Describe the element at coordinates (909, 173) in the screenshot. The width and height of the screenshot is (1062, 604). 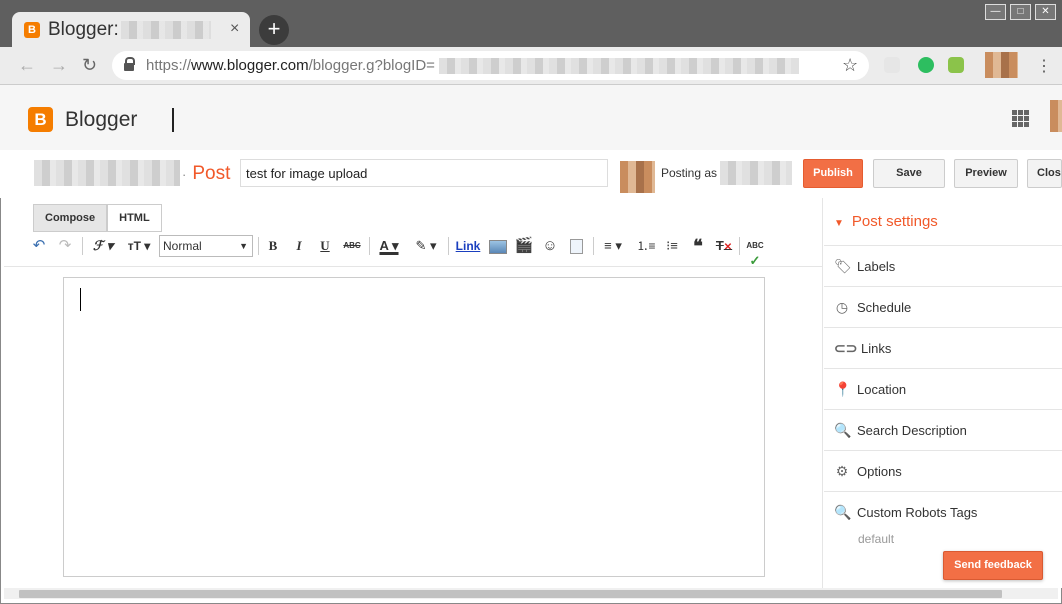
I see `save-button: Save` at that location.